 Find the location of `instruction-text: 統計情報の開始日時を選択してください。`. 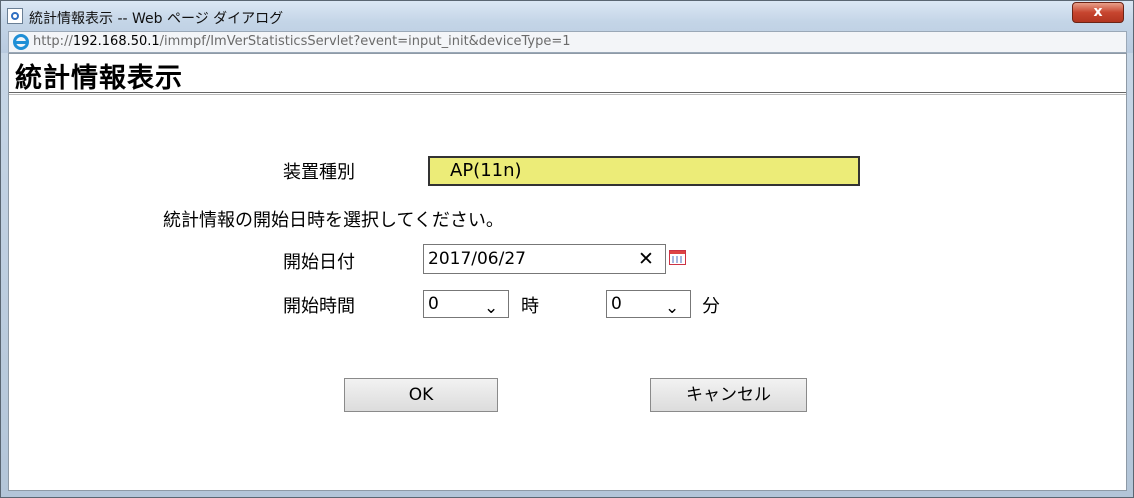

instruction-text: 統計情報の開始日時を選択してください。 is located at coordinates (333, 220).